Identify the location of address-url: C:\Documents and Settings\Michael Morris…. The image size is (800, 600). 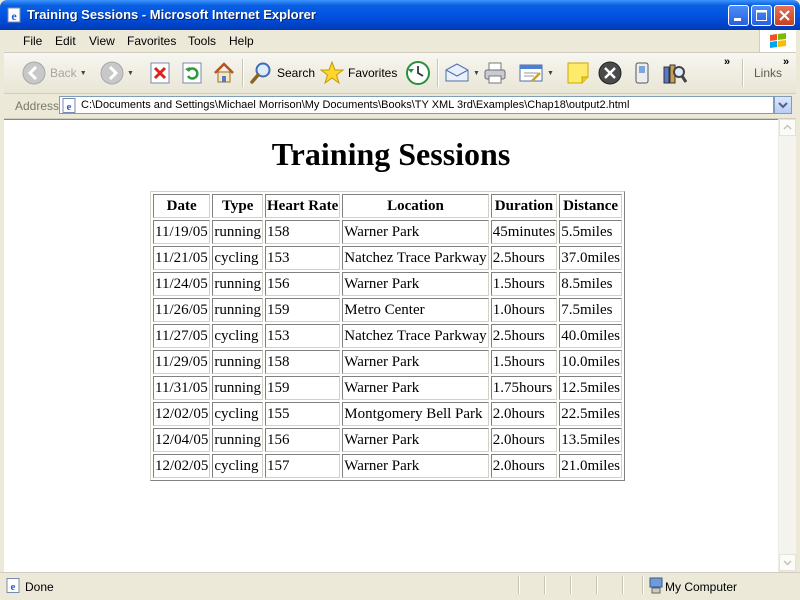
(355, 105).